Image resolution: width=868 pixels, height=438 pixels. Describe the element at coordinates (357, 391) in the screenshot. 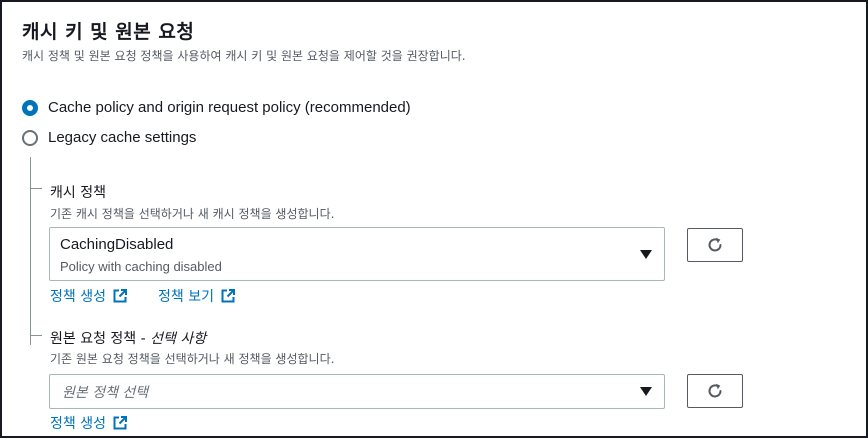

I see `origin-request-policy-select: 원본 정책 선택` at that location.